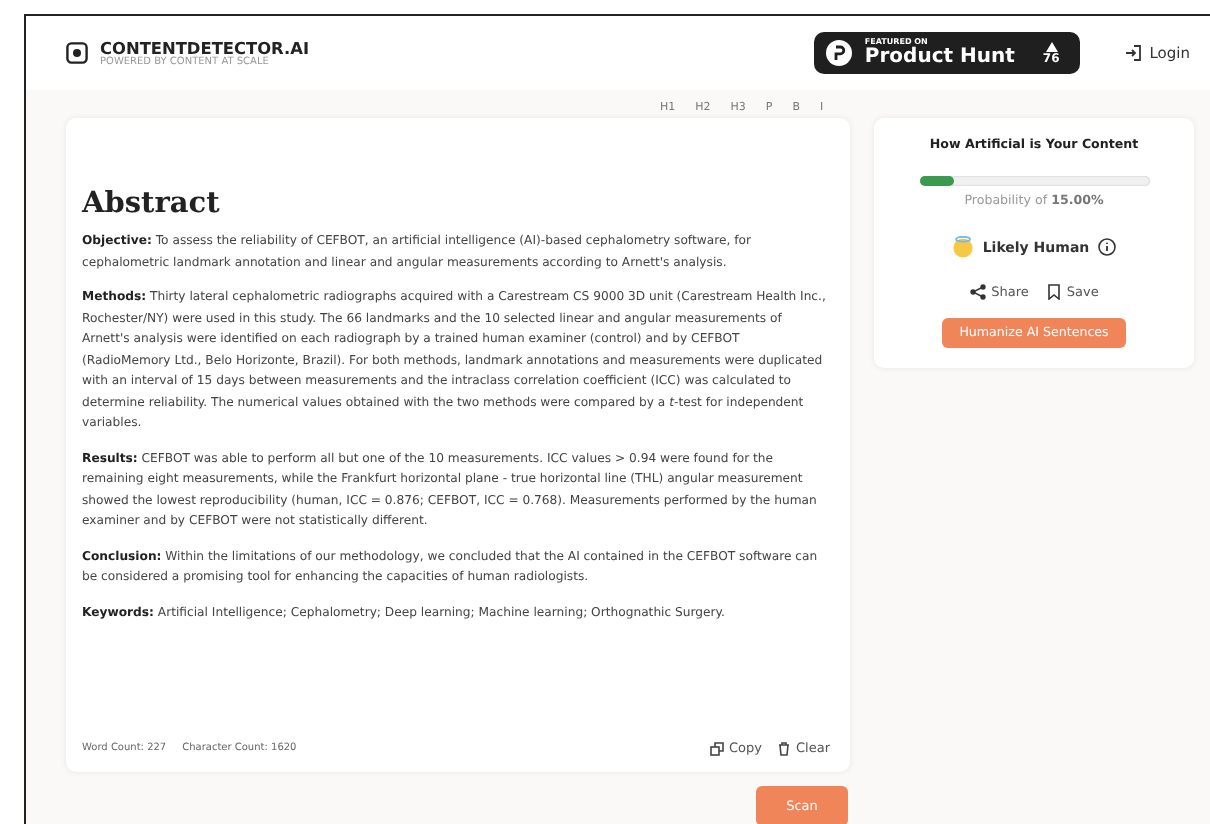  I want to click on trash-icon, so click(784, 748).